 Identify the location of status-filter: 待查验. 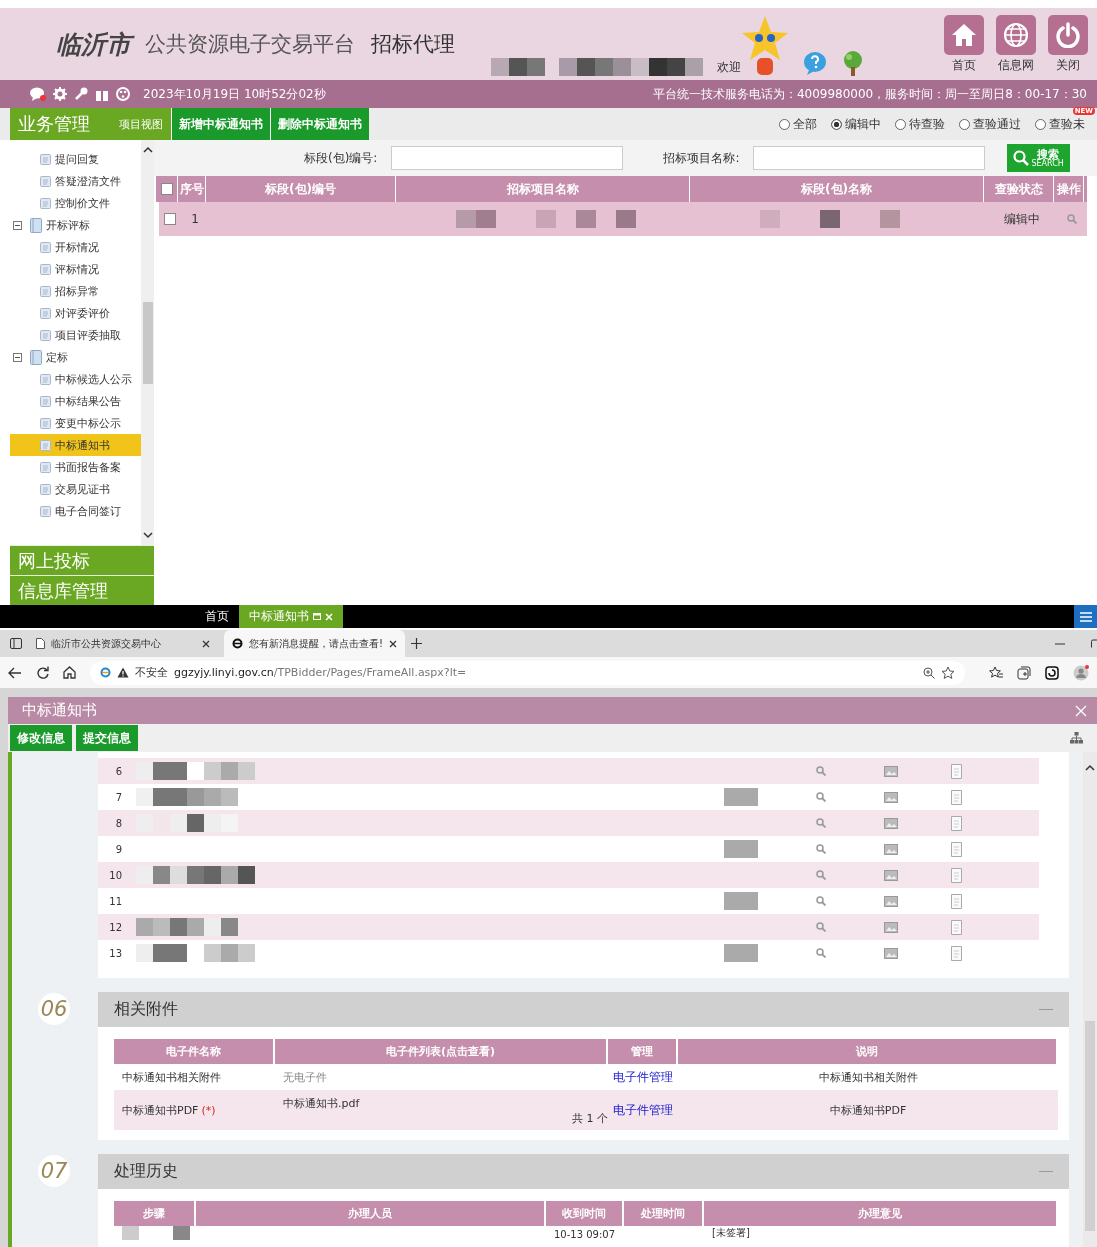
(920, 124).